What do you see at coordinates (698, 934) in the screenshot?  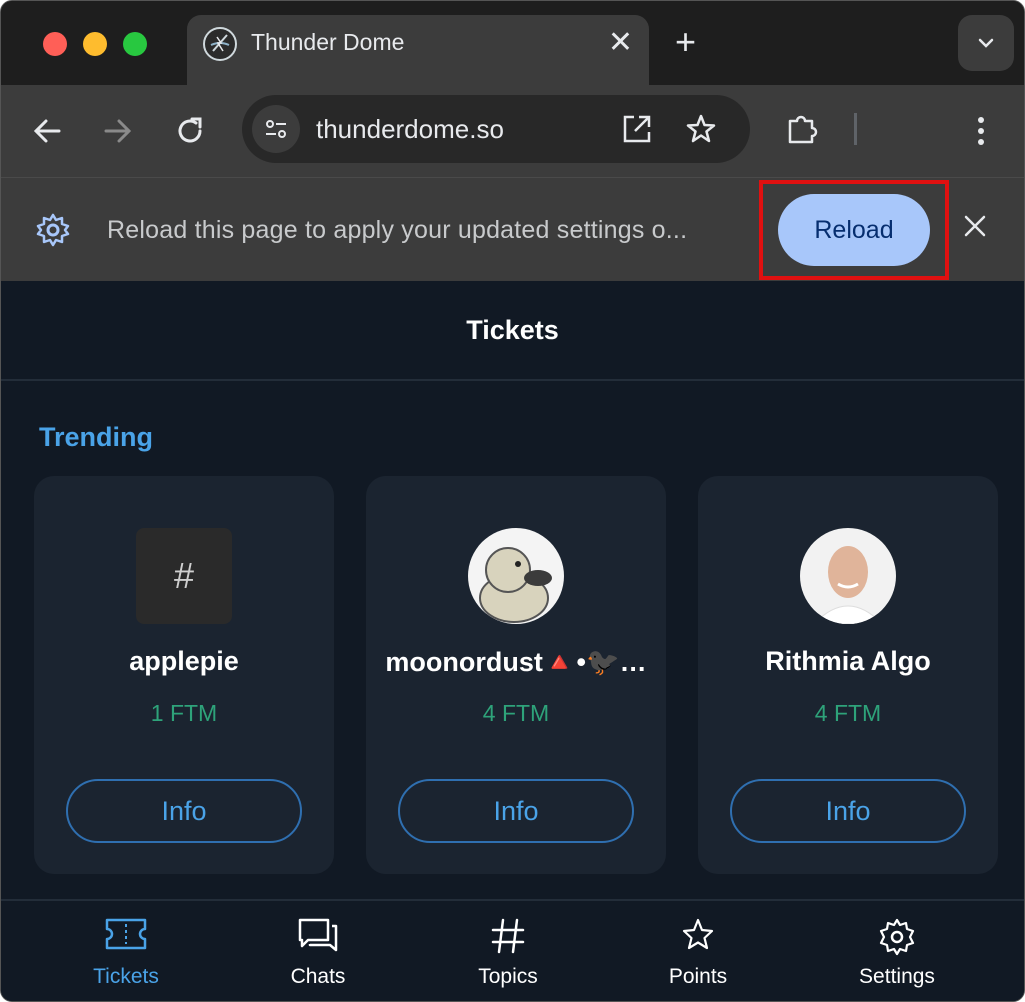 I see `star-icon` at bounding box center [698, 934].